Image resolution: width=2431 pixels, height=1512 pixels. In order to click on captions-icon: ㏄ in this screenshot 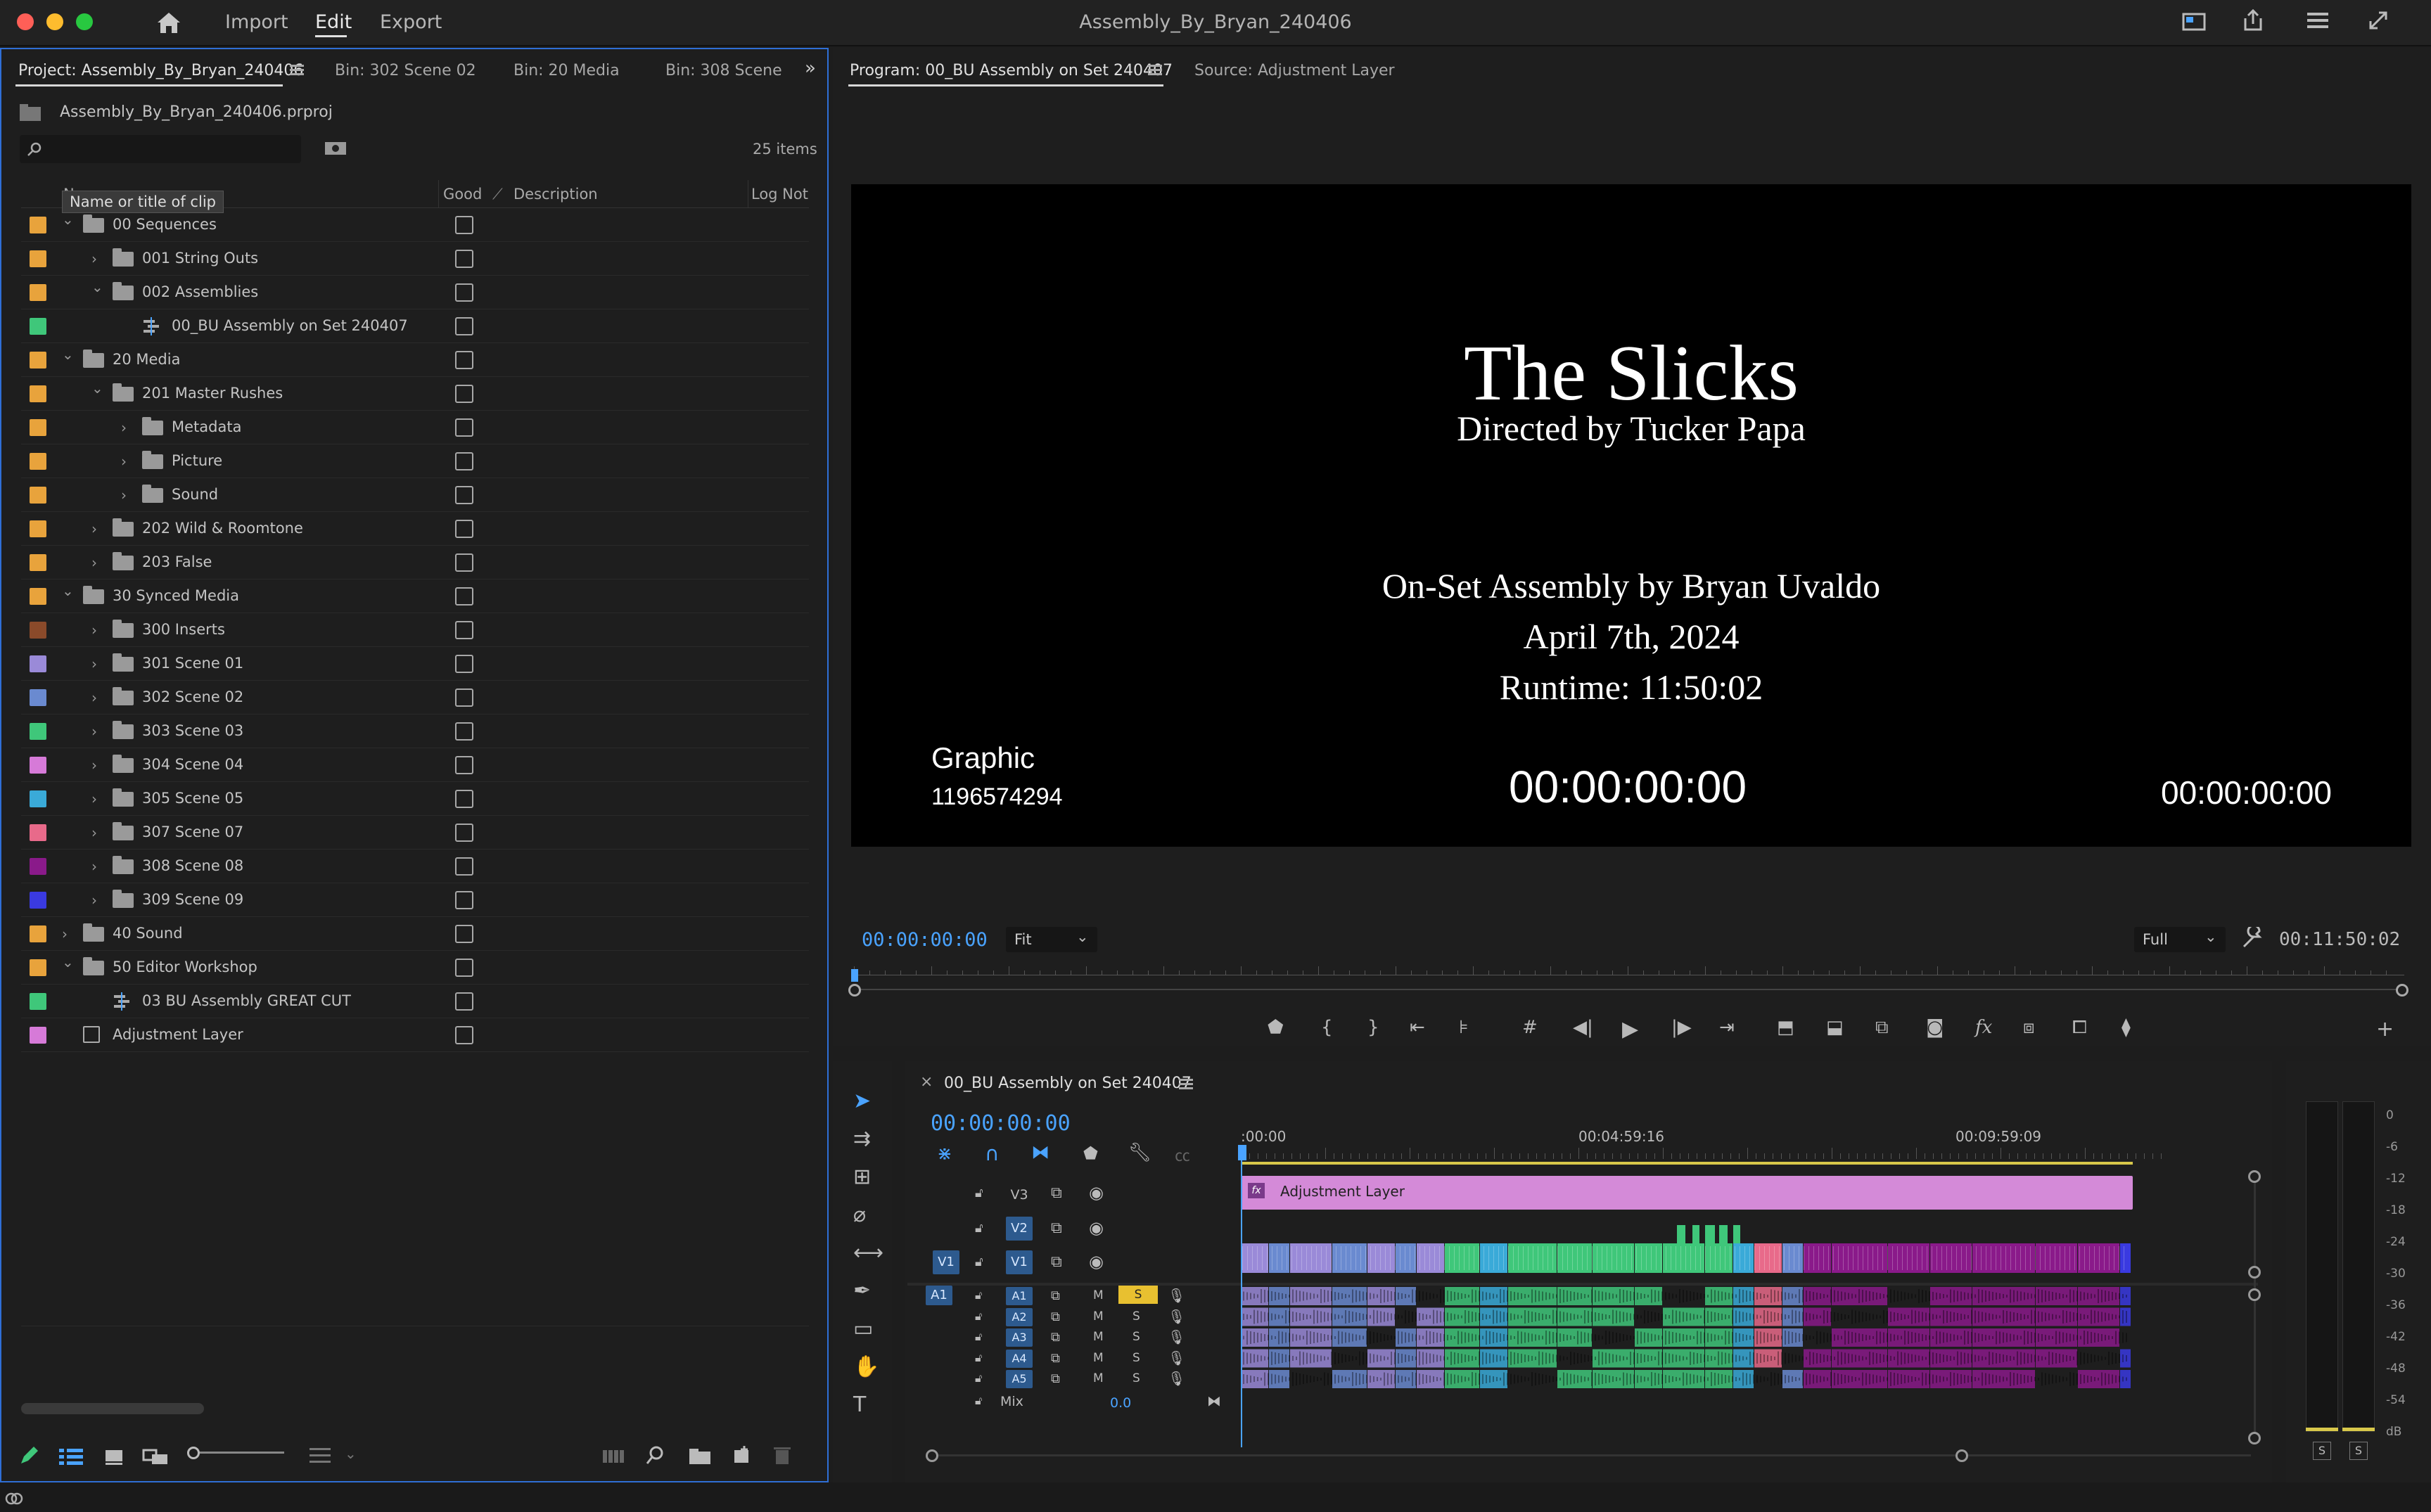, I will do `click(1183, 1154)`.